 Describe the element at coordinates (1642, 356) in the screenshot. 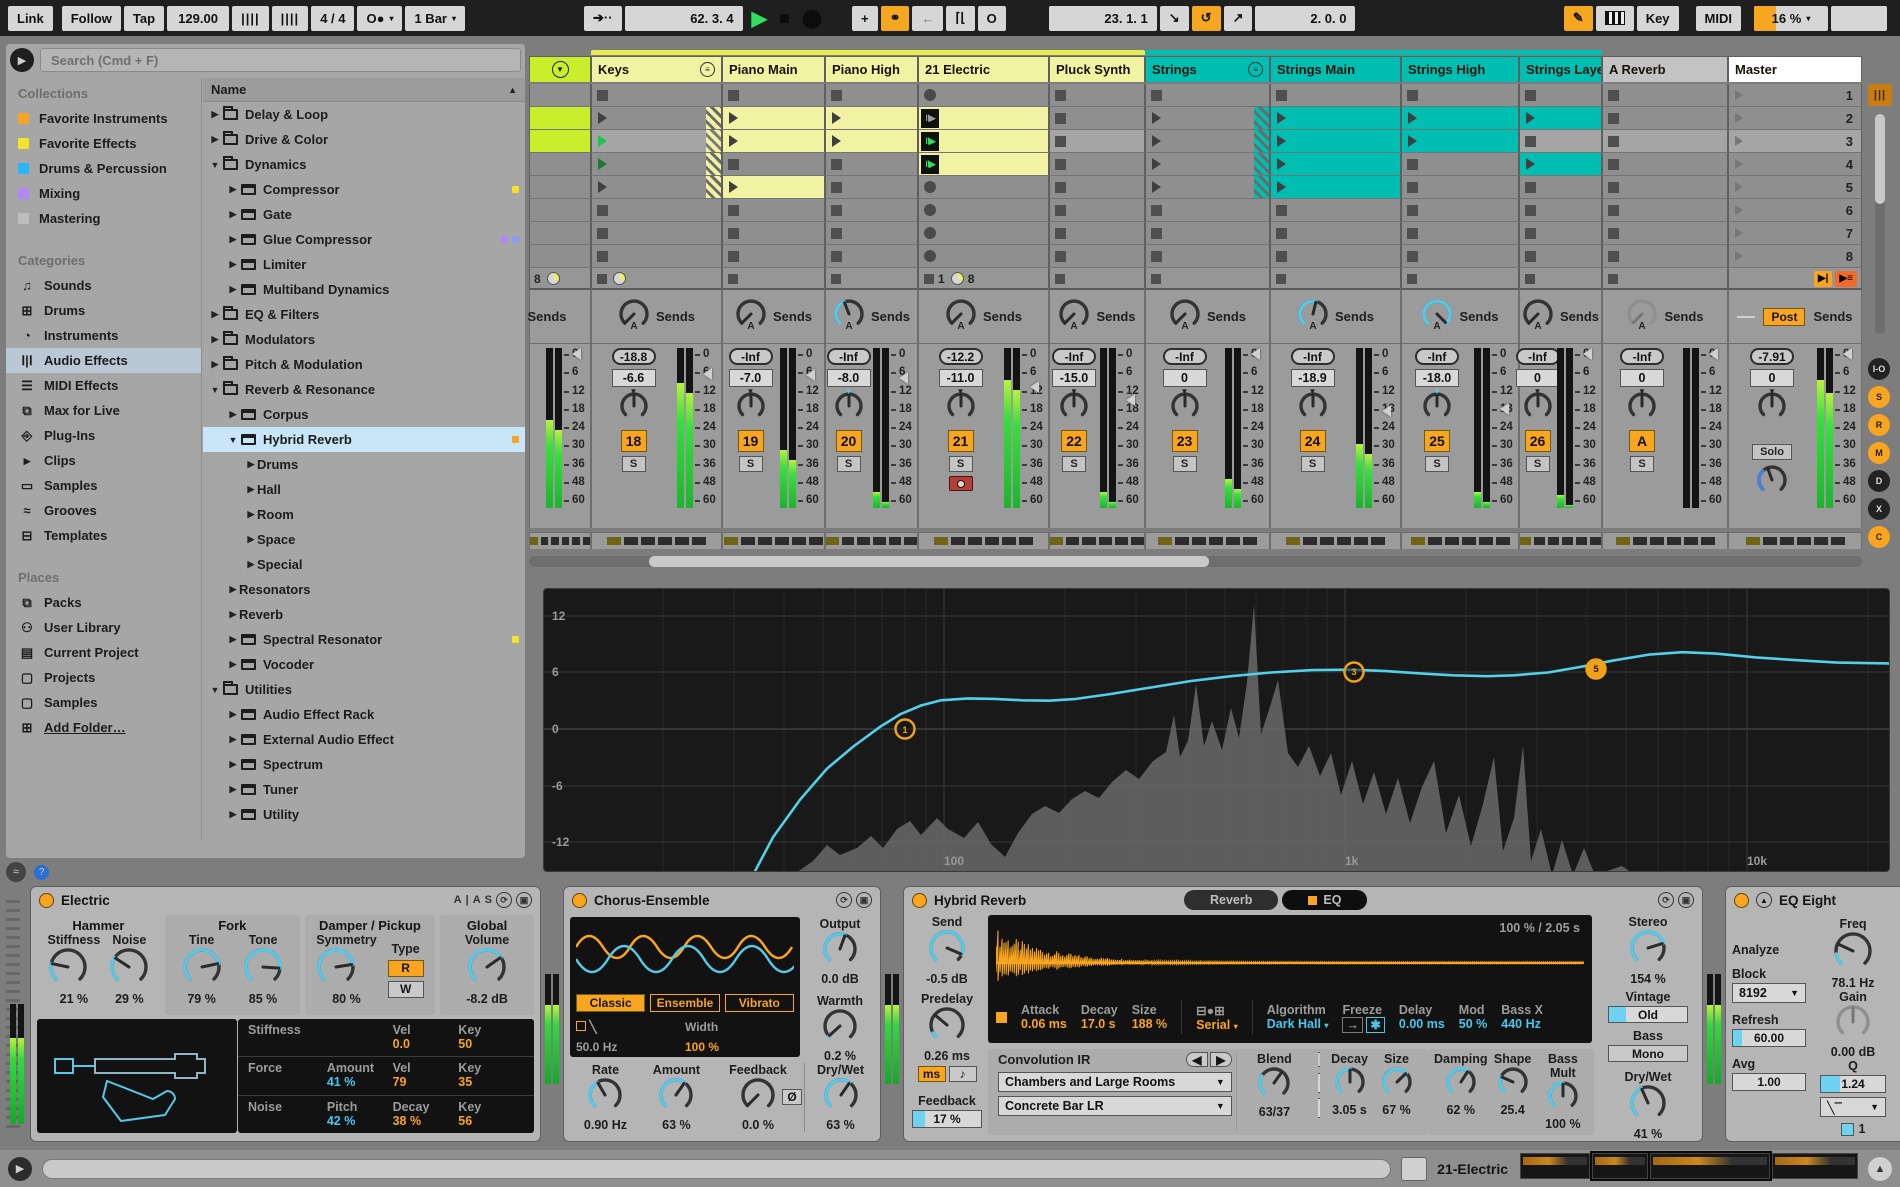

I see `peak-level-field: -Inf` at that location.